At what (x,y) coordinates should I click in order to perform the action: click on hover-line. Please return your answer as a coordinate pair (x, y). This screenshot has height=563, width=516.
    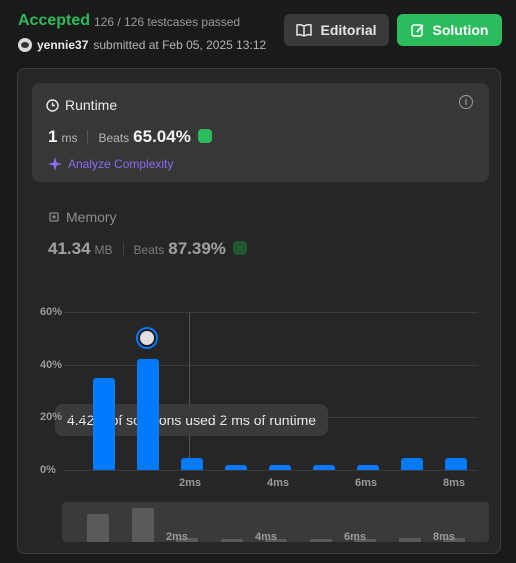
    Looking at the image, I should click on (189, 391).